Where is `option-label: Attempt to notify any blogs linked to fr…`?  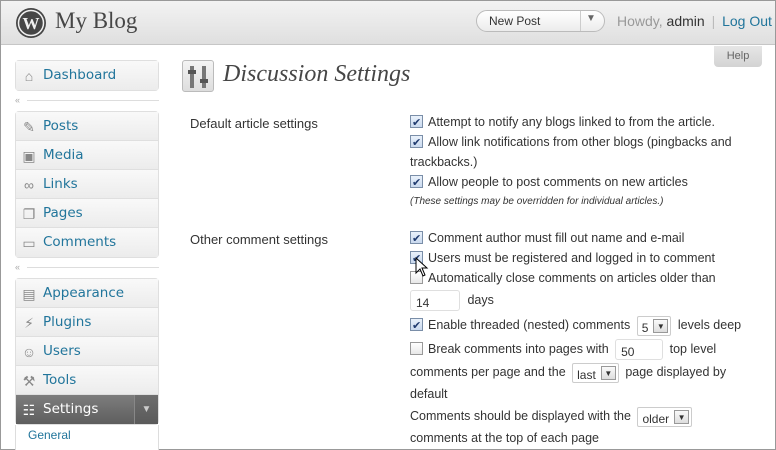 option-label: Attempt to notify any blogs linked to fr… is located at coordinates (571, 122).